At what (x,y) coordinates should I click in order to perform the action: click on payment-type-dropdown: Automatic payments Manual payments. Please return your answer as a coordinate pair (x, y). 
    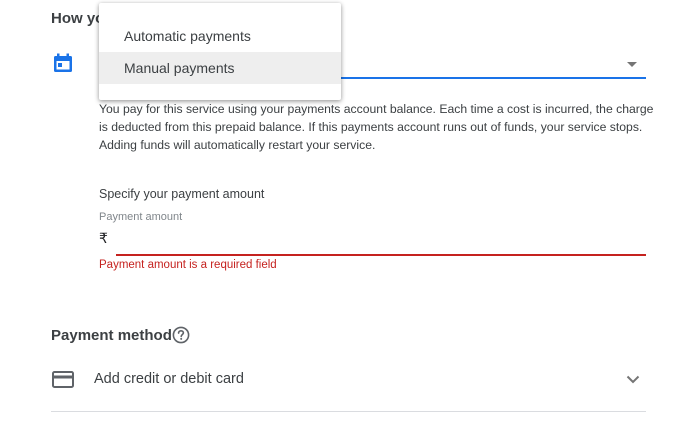
    Looking at the image, I should click on (220, 51).